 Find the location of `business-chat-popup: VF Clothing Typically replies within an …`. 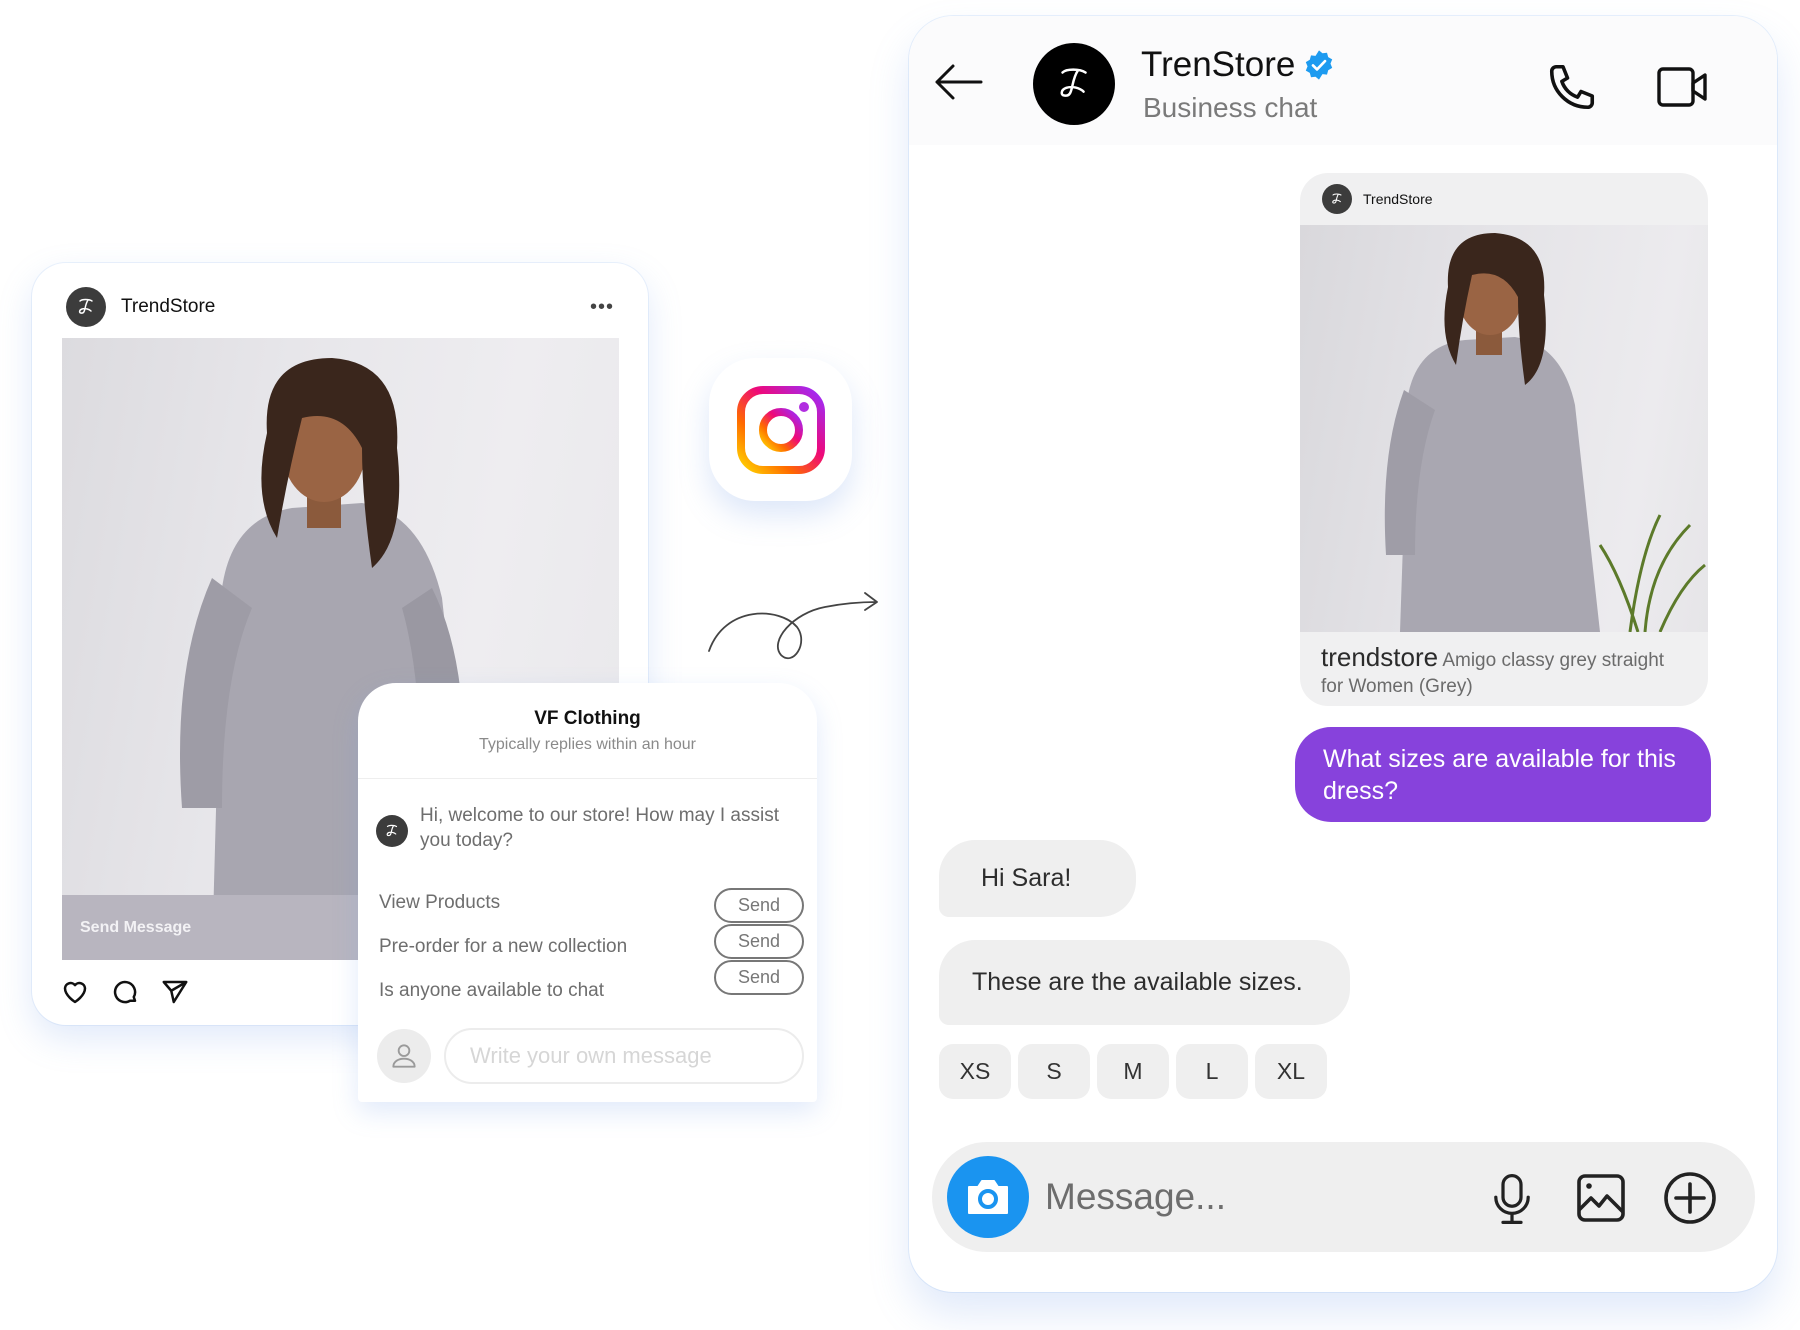

business-chat-popup: VF Clothing Typically replies within an … is located at coordinates (587, 892).